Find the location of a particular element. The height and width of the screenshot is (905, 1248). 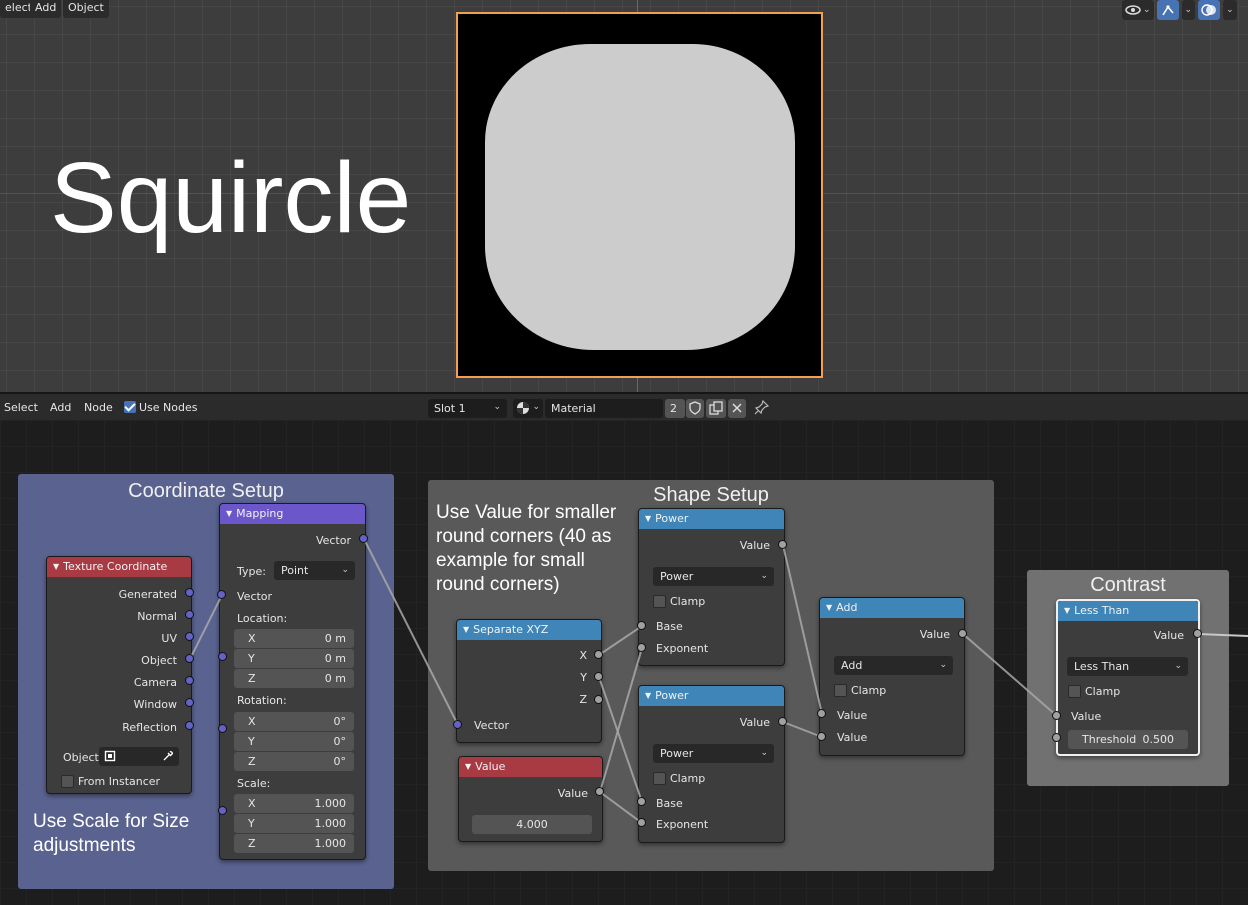

node-menu-select: Select is located at coordinates (21, 407).